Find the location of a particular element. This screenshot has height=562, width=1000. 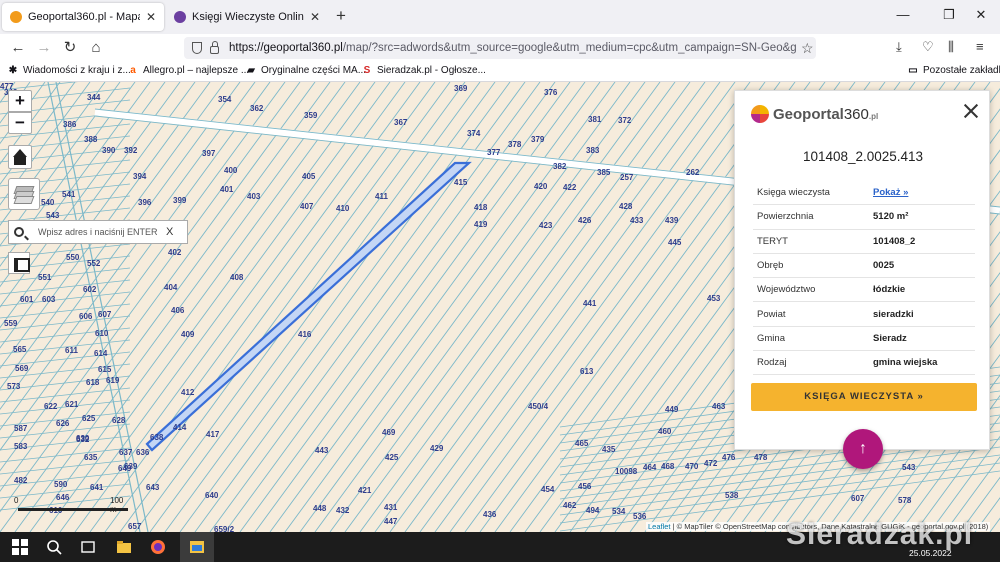

parcel-number: 406 is located at coordinates (178, 310).